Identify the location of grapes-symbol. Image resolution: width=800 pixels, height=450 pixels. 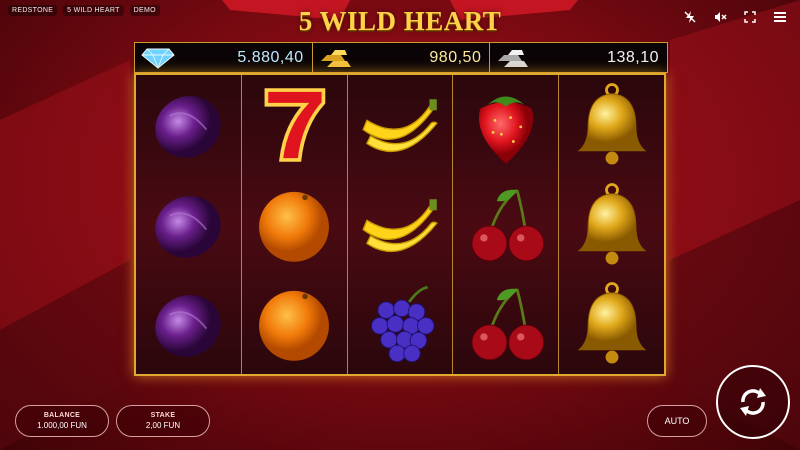
(400, 324).